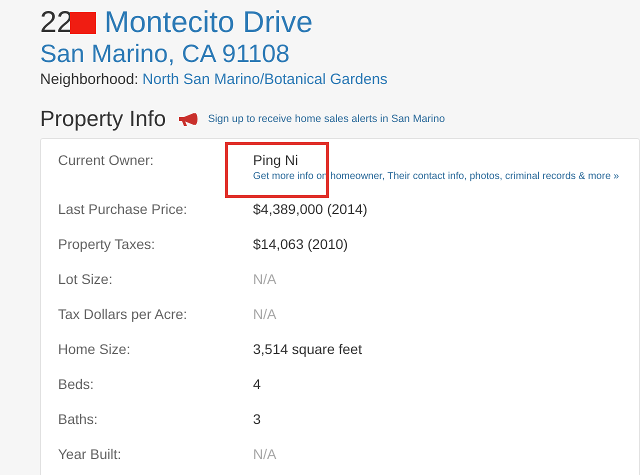  I want to click on neighborhood-link: North San Marino/Botanical Gardens, so click(265, 79).